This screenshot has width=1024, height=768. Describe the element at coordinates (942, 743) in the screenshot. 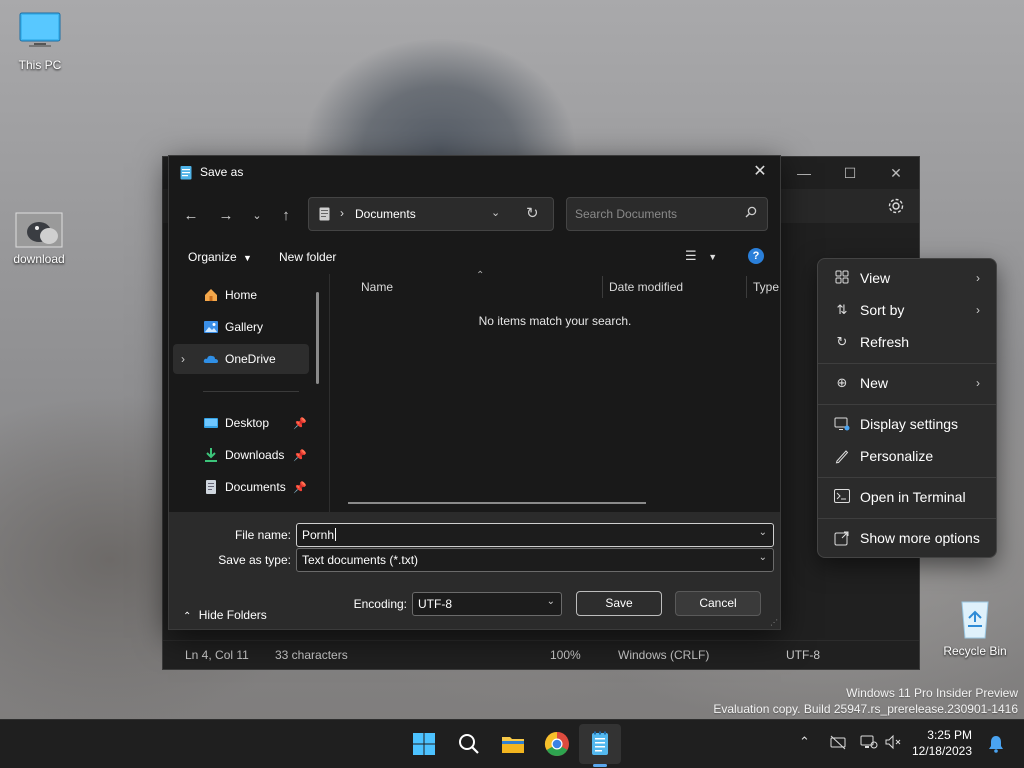

I see `clock: 3:25 PM 12/18/2023` at that location.